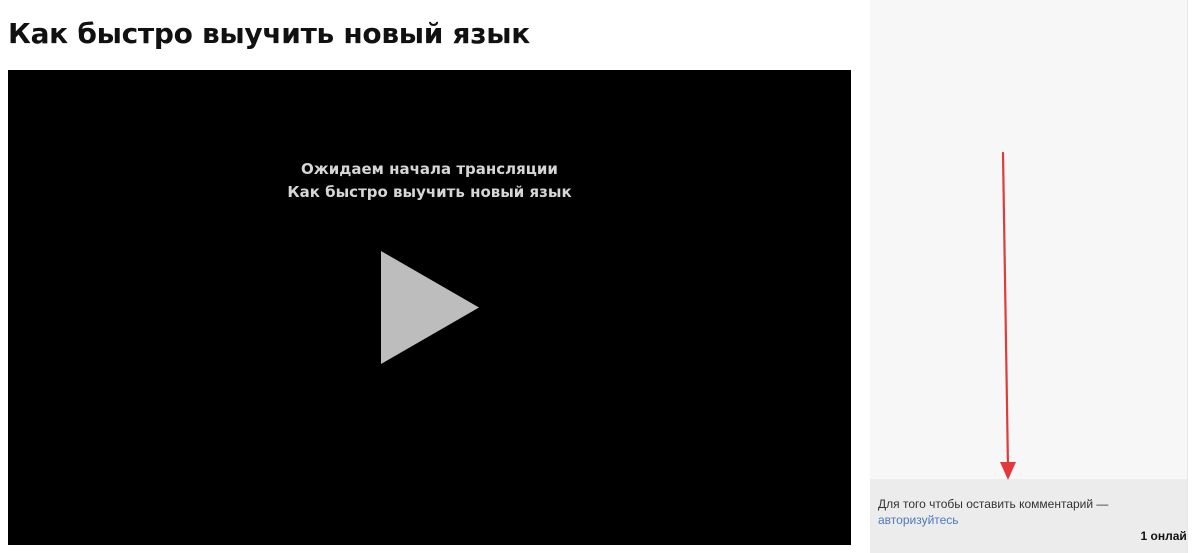  I want to click on login-link: авторизуйтесь, so click(918, 520).